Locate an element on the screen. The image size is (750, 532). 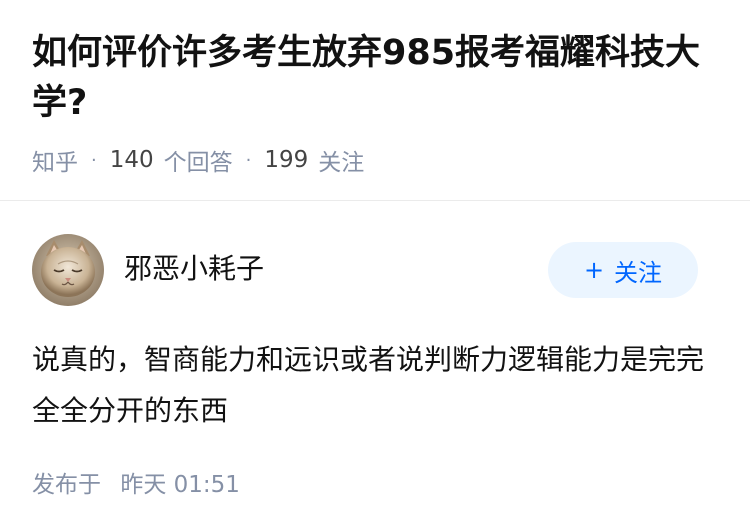
posted-time: 昨天 01:51 is located at coordinates (180, 485).